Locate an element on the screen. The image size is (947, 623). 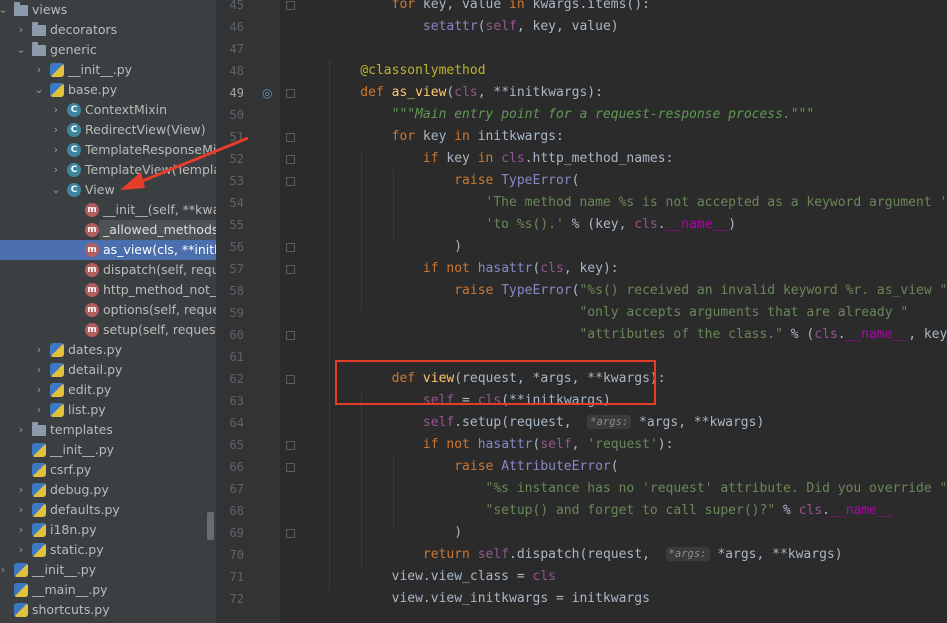
tree-item: › debug.py is located at coordinates (108, 490).